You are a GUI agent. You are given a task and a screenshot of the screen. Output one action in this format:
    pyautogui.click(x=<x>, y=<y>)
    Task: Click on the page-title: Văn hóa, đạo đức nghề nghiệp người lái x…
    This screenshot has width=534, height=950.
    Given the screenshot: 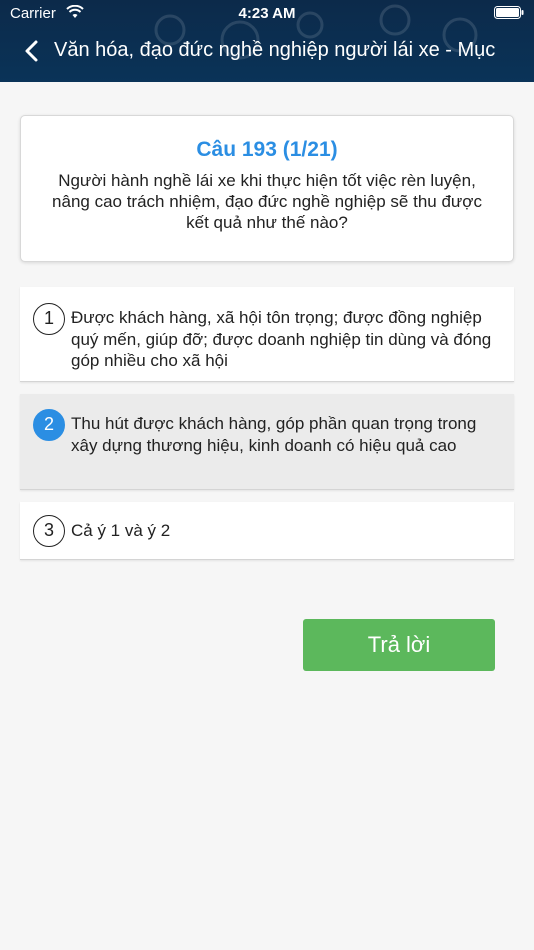 What is the action you would take?
    pyautogui.click(x=275, y=50)
    